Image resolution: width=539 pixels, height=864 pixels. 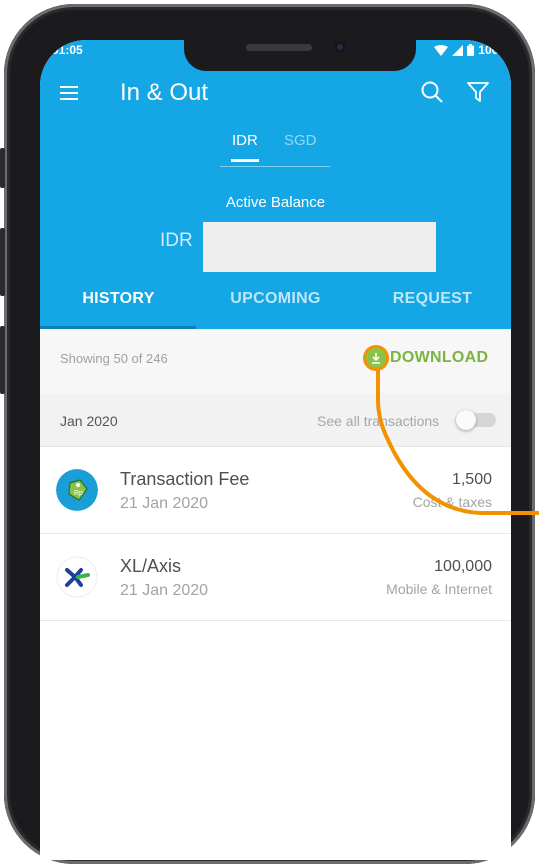 I want to click on annotation-pointer-line, so click(x=457, y=442).